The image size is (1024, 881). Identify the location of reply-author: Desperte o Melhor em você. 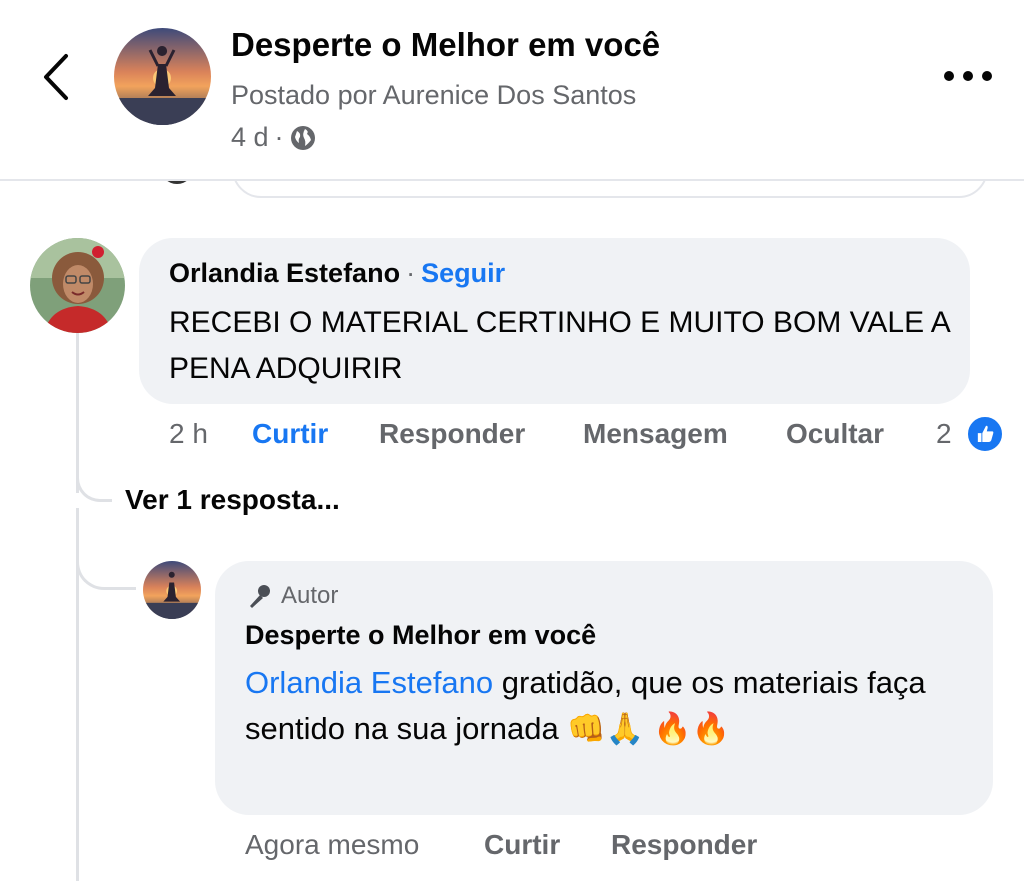
(420, 635).